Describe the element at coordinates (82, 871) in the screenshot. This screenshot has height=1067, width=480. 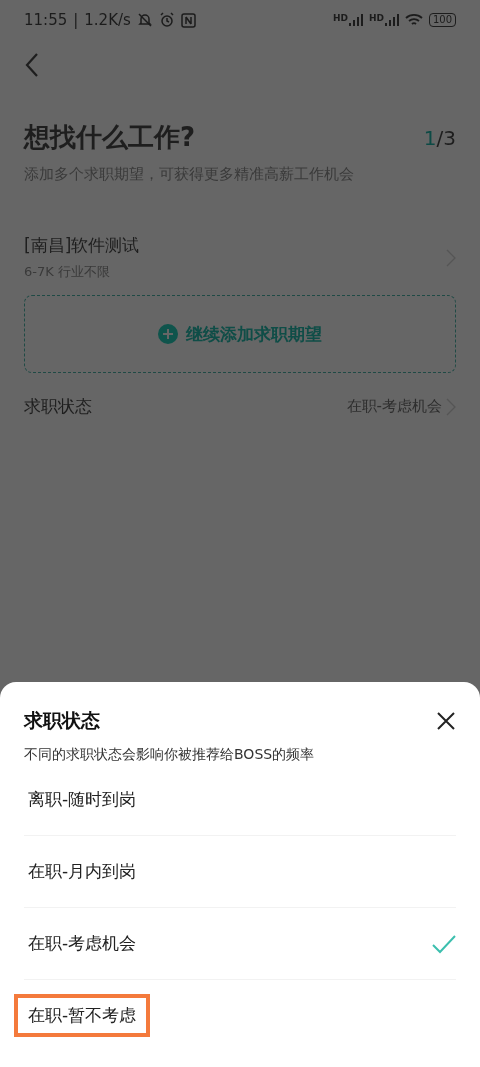
I see `status-option: 在职-月内到岗` at that location.